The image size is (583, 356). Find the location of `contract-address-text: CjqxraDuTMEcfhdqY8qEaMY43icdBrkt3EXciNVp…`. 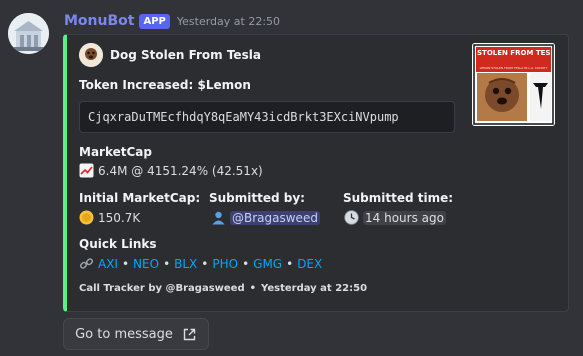

contract-address-text: CjqxraDuTMEcfhdqY8qEaMY43icdBrkt3EXciNVp… is located at coordinates (243, 117).